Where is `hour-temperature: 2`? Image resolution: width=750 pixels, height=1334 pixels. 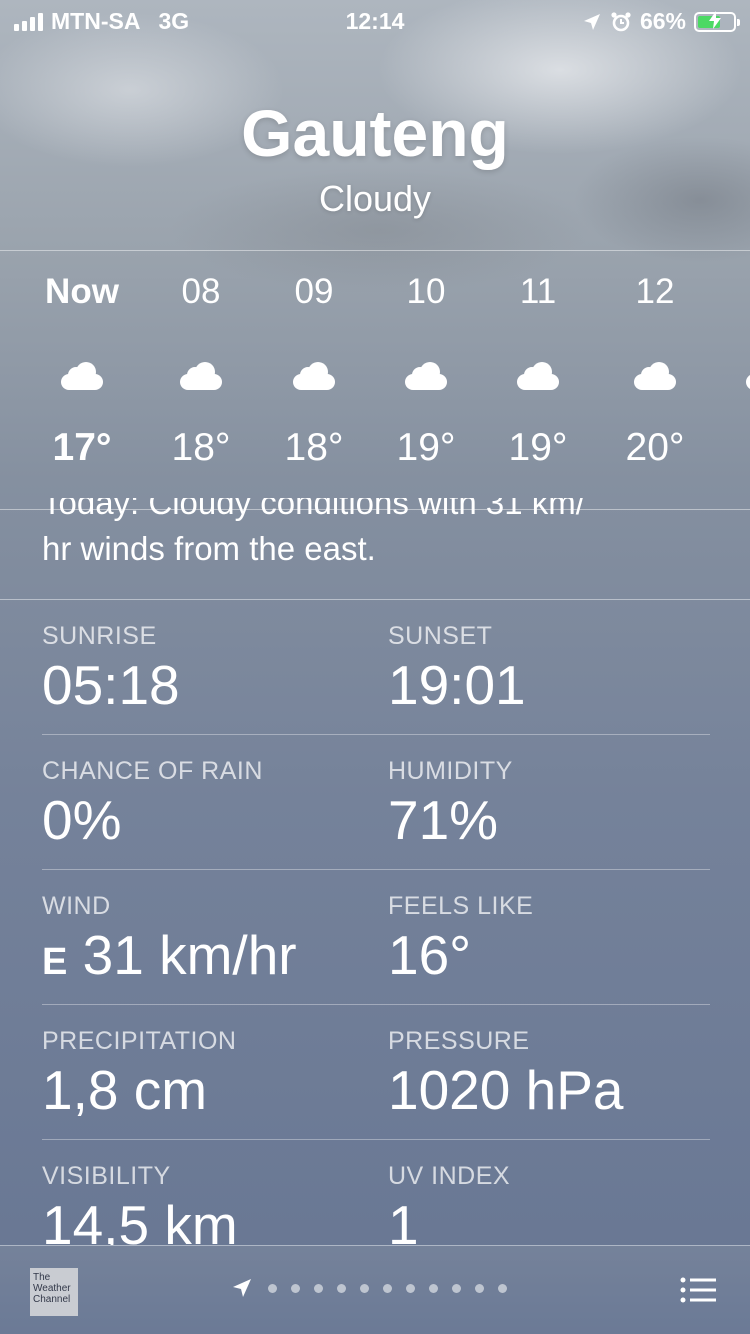 hour-temperature: 2 is located at coordinates (731, 448).